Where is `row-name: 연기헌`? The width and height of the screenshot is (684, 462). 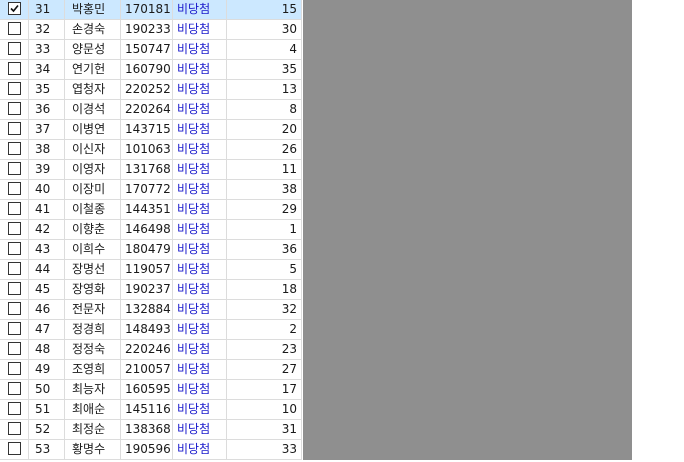 row-name: 연기헌 is located at coordinates (93, 69).